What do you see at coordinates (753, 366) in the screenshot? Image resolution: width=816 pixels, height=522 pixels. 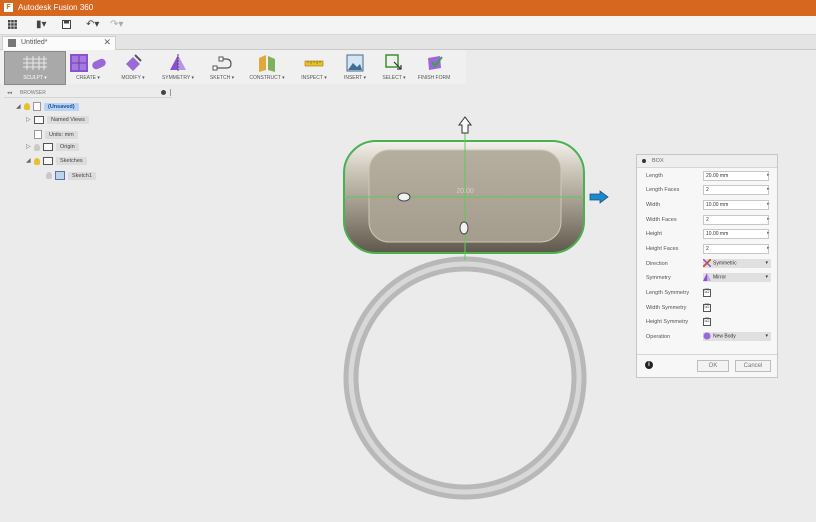 I see `cancel-button: Cancel` at bounding box center [753, 366].